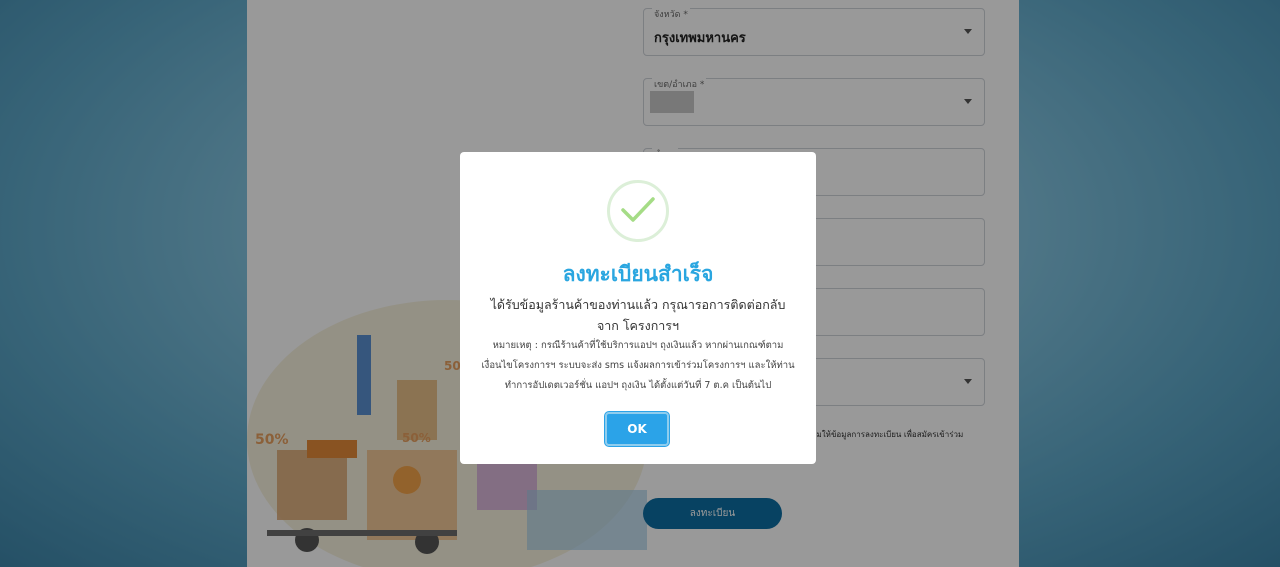 This screenshot has width=1280, height=567. I want to click on success-icon-circle, so click(638, 211).